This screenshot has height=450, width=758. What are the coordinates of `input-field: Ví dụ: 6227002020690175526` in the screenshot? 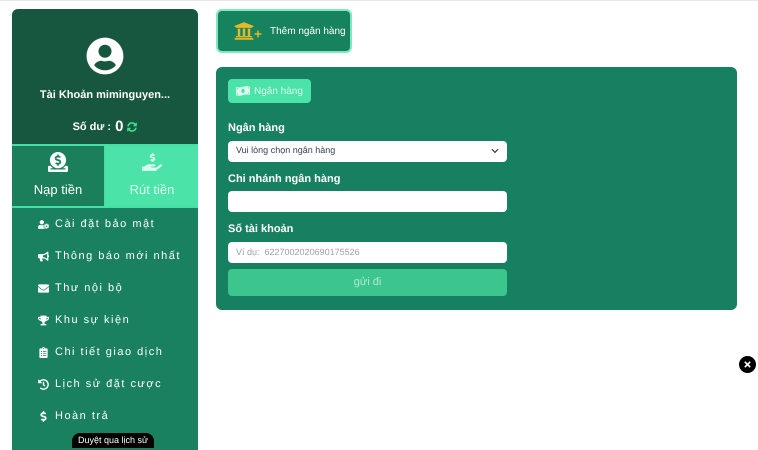 It's located at (367, 252).